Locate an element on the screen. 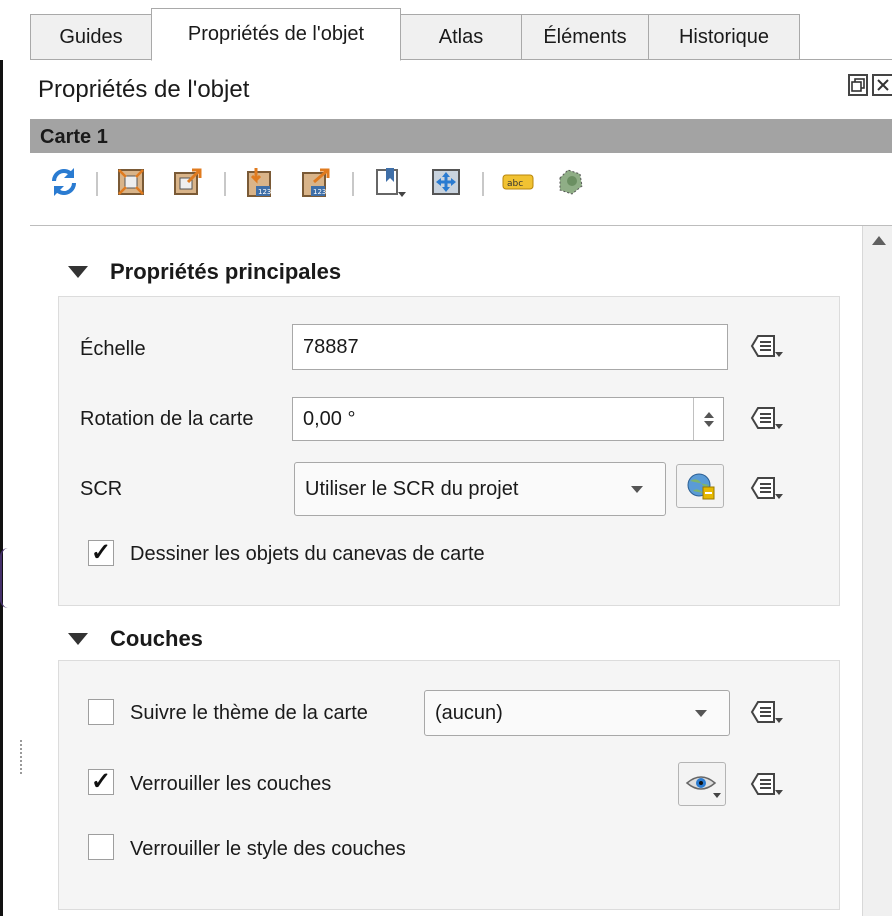 The image size is (892, 916). lock-styles-label: Verrouiller le style des couches is located at coordinates (268, 849).